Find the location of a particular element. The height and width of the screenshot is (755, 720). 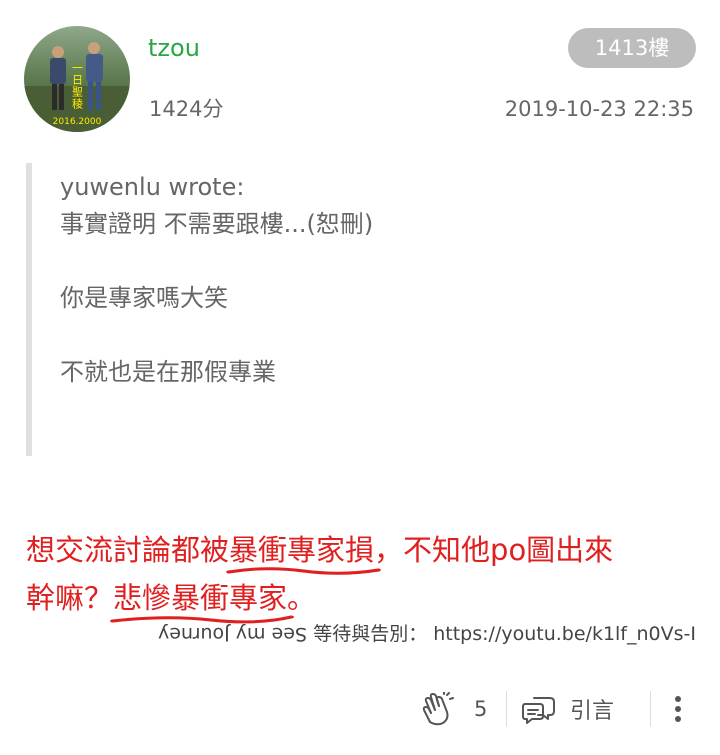

avatar: 一日聖稜 2016.2000 is located at coordinates (77, 79).